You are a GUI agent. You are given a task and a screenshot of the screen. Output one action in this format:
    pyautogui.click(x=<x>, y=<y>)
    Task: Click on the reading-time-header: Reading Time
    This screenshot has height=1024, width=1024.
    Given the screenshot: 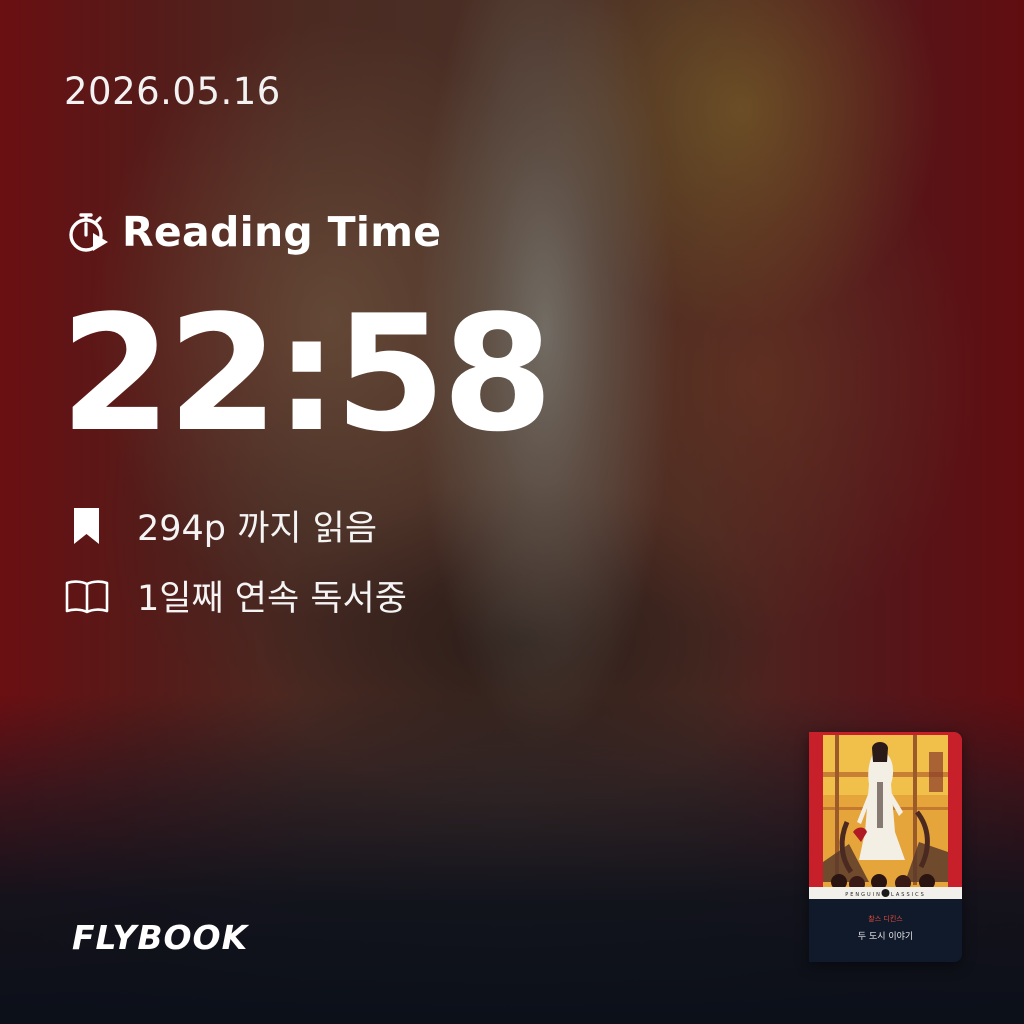 What is the action you would take?
    pyautogui.click(x=252, y=232)
    